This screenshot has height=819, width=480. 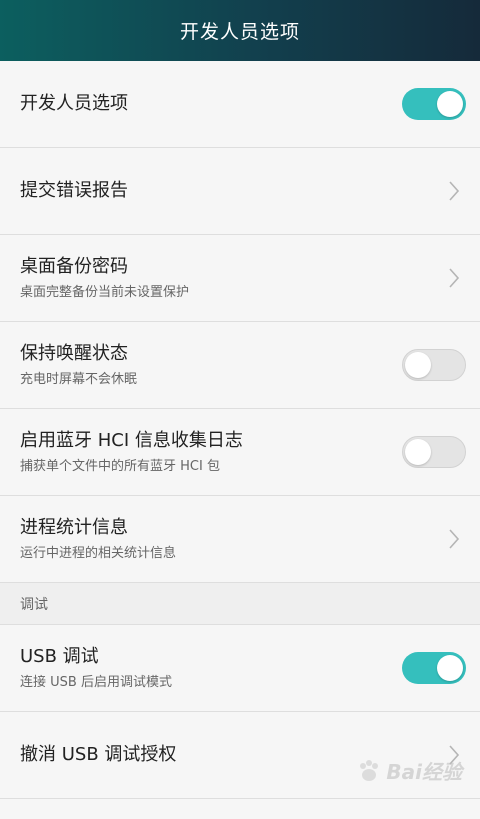 What do you see at coordinates (79, 379) in the screenshot?
I see `row-subtitle: 充电时屏幕不会休眠` at bounding box center [79, 379].